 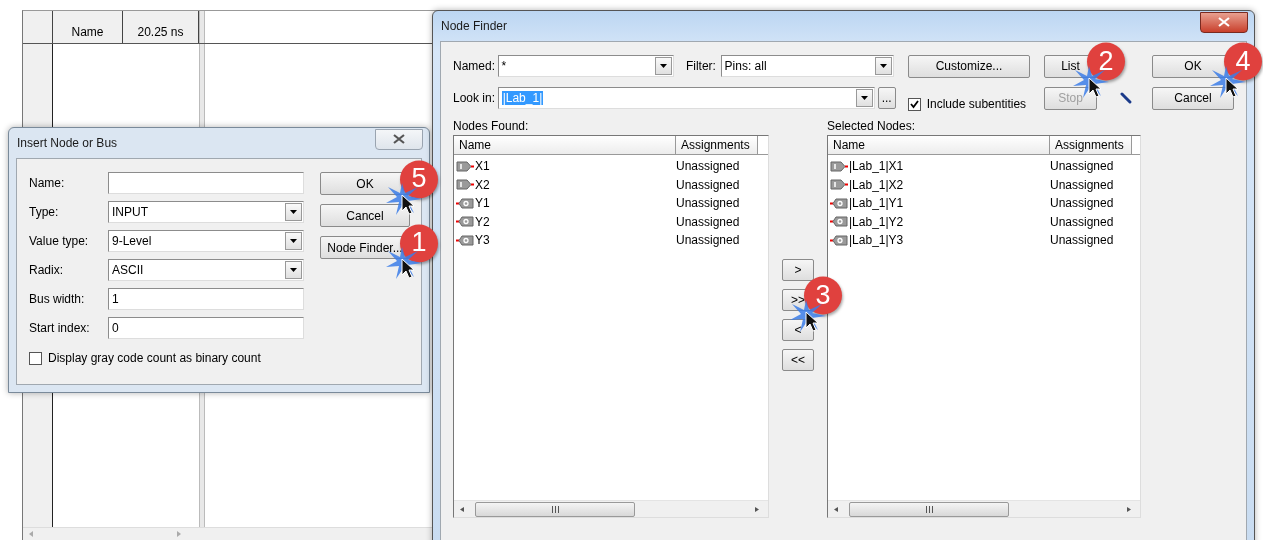 I want to click on step-number: 4, so click(x=1243, y=61).